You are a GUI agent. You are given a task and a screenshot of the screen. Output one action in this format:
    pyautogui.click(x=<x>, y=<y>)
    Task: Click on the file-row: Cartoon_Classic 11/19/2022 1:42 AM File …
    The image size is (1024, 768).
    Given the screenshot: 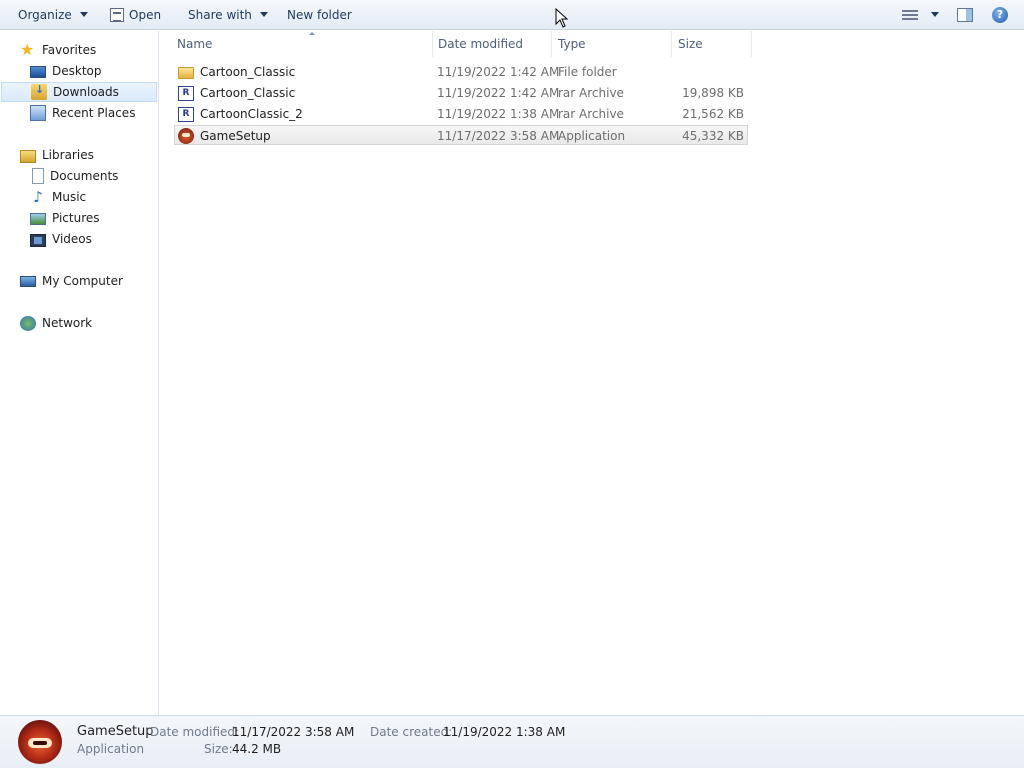 What is the action you would take?
    pyautogui.click(x=461, y=72)
    